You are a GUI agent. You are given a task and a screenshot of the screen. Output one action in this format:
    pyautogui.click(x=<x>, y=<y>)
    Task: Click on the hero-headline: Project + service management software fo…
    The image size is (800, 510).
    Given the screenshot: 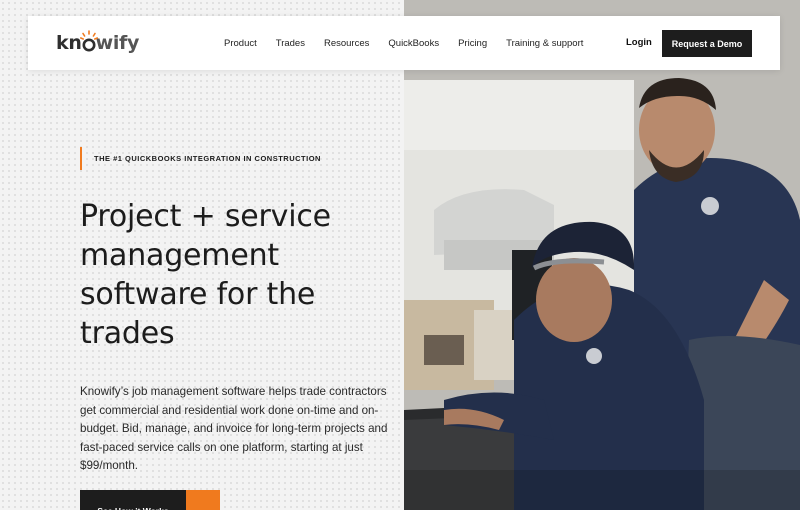 What is the action you would take?
    pyautogui.click(x=205, y=275)
    